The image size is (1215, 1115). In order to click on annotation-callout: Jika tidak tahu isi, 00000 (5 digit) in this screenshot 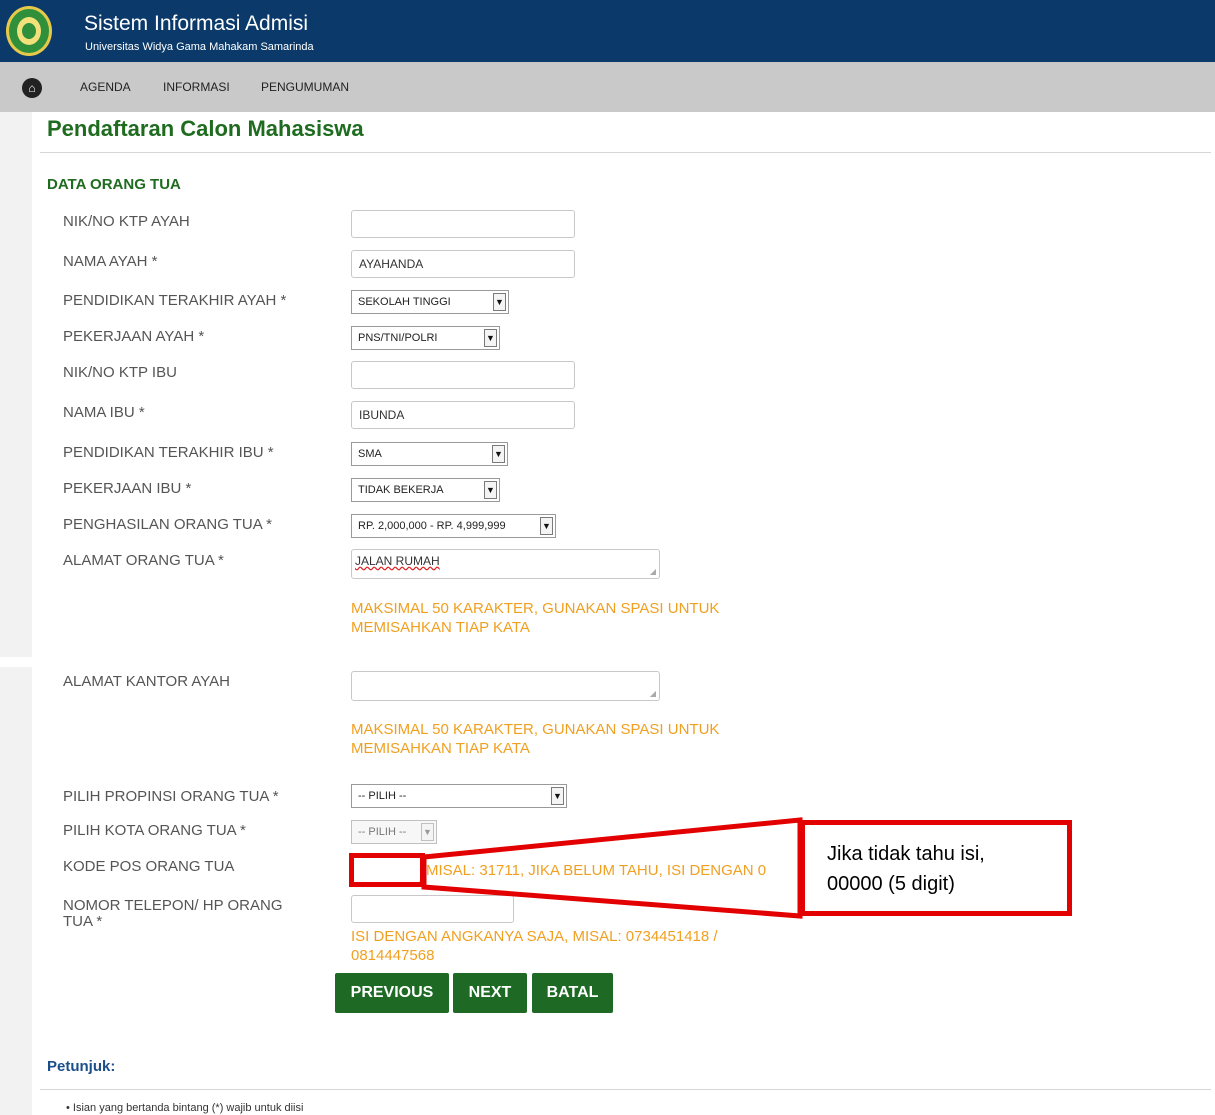, I will do `click(936, 868)`.